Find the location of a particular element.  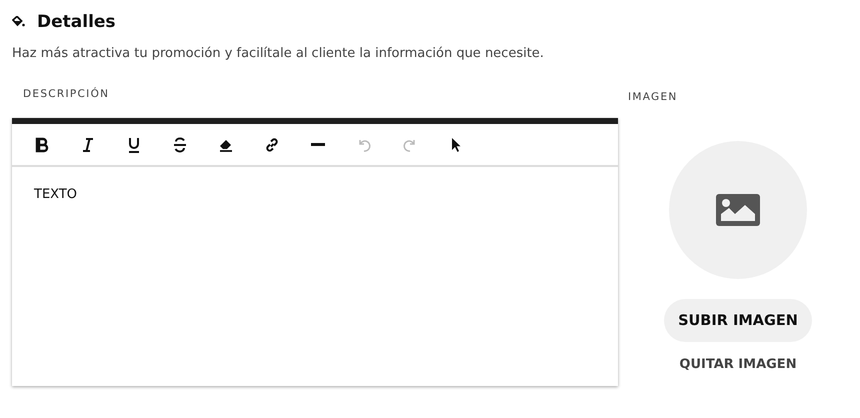

image-icon is located at coordinates (738, 210).